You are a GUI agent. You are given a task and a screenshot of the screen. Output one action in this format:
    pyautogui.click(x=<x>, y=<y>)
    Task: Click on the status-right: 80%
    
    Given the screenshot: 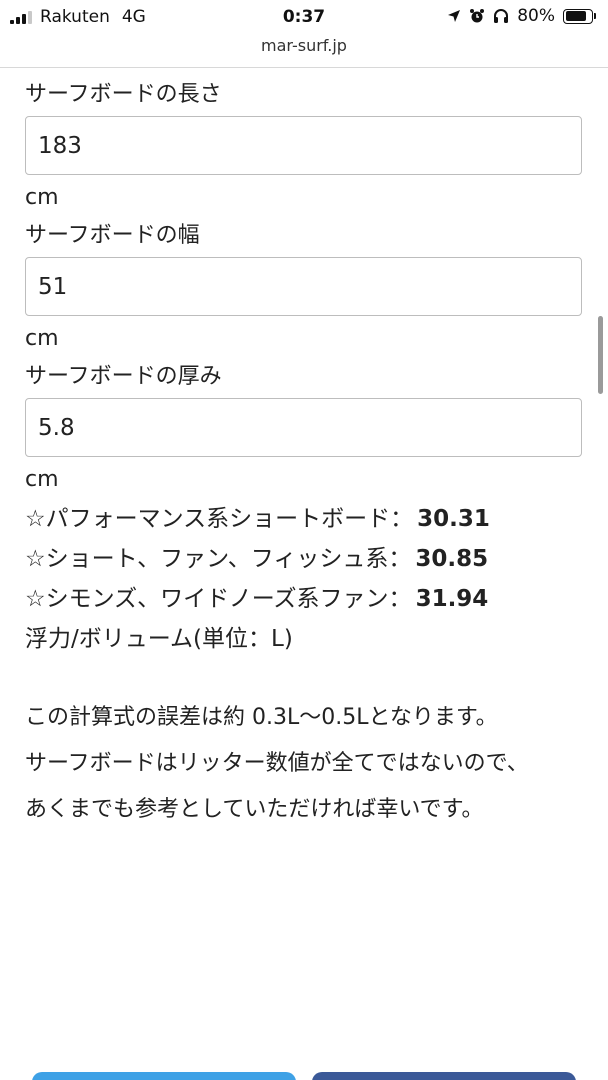 What is the action you would take?
    pyautogui.click(x=521, y=16)
    